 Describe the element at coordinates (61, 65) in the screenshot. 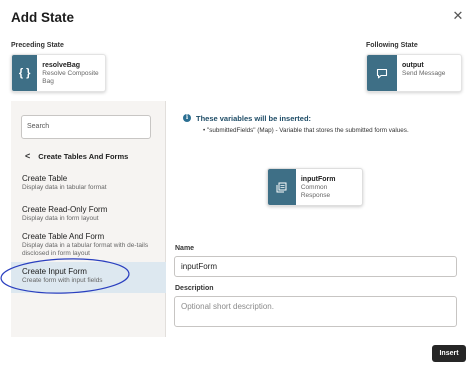

I see `preceding-state-name: resolveBag` at that location.